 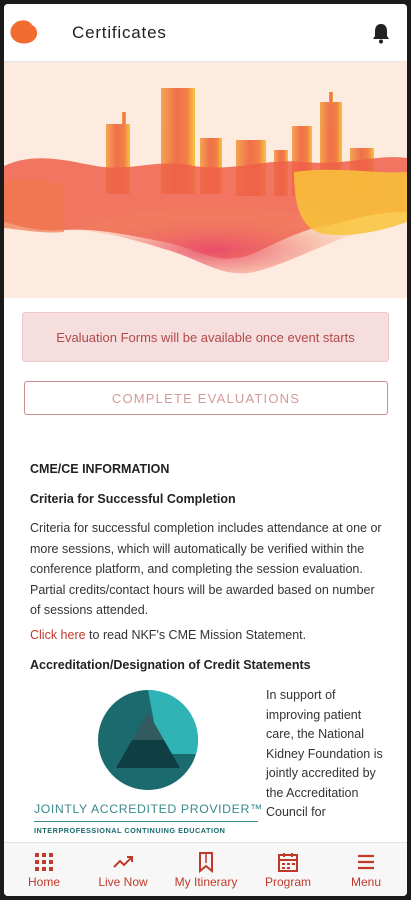 I want to click on brand-blob-icon, so click(x=24, y=32).